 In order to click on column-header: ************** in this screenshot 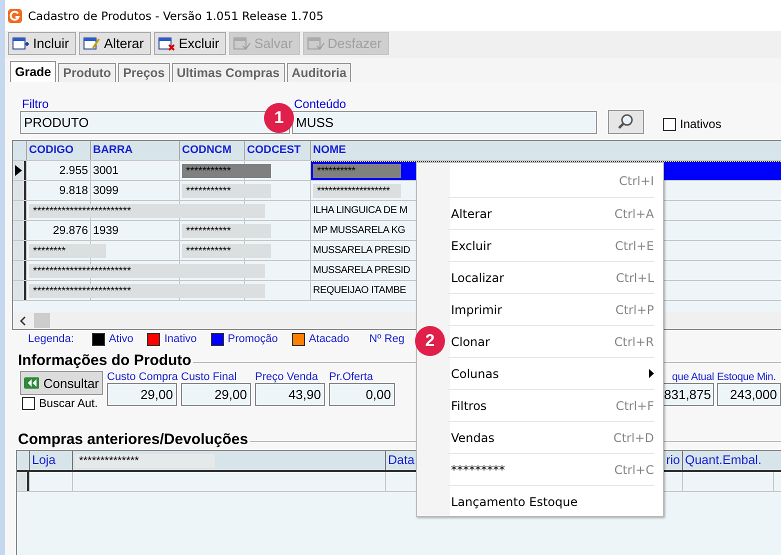, I will do `click(145, 461)`.